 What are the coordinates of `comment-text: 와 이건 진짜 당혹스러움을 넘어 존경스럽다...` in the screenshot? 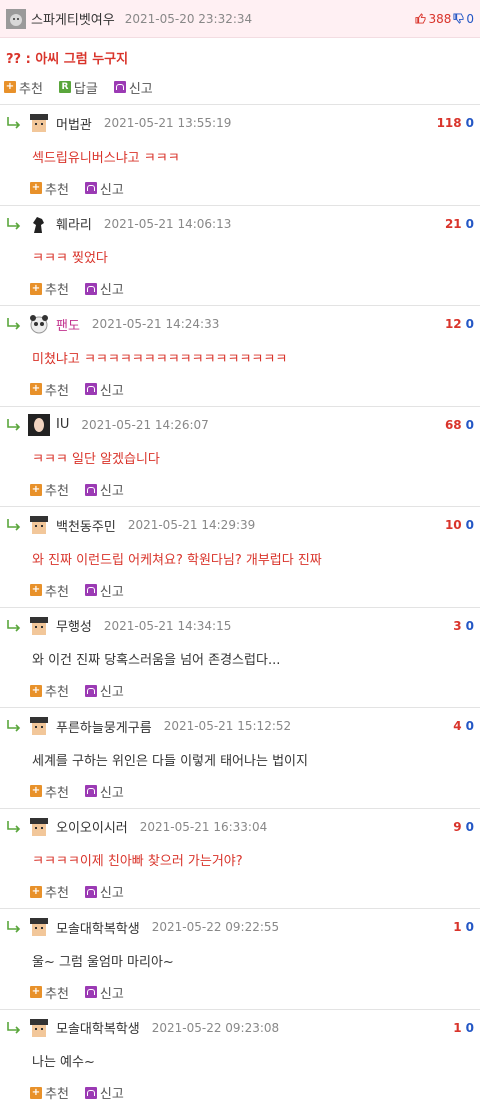 It's located at (240, 659).